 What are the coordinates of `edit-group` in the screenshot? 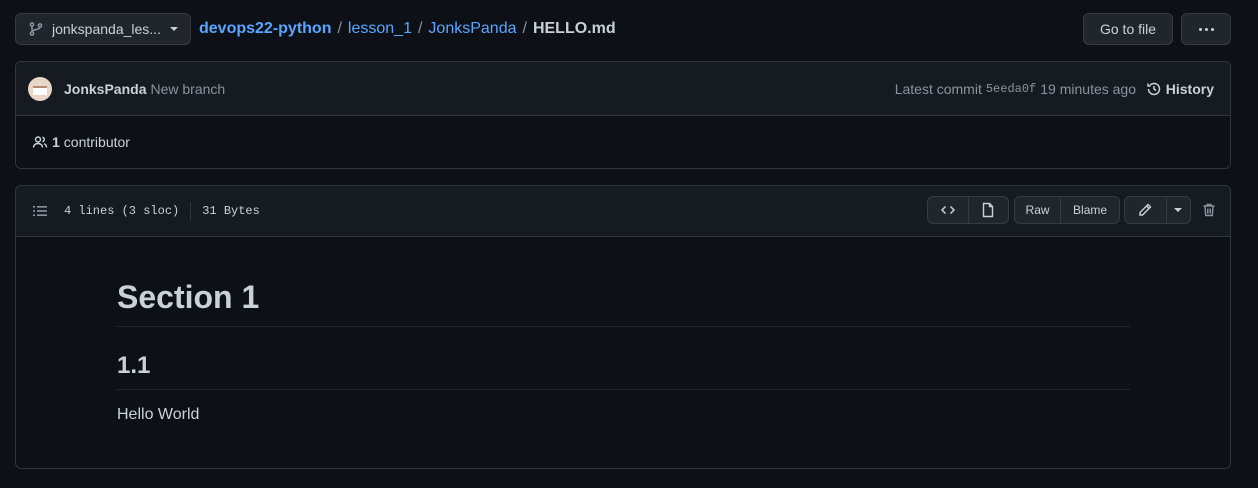 It's located at (1157, 210).